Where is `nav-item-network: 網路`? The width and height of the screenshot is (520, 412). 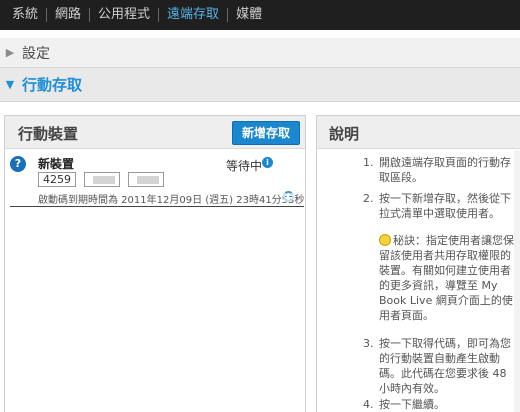 nav-item-network: 網路 is located at coordinates (68, 15).